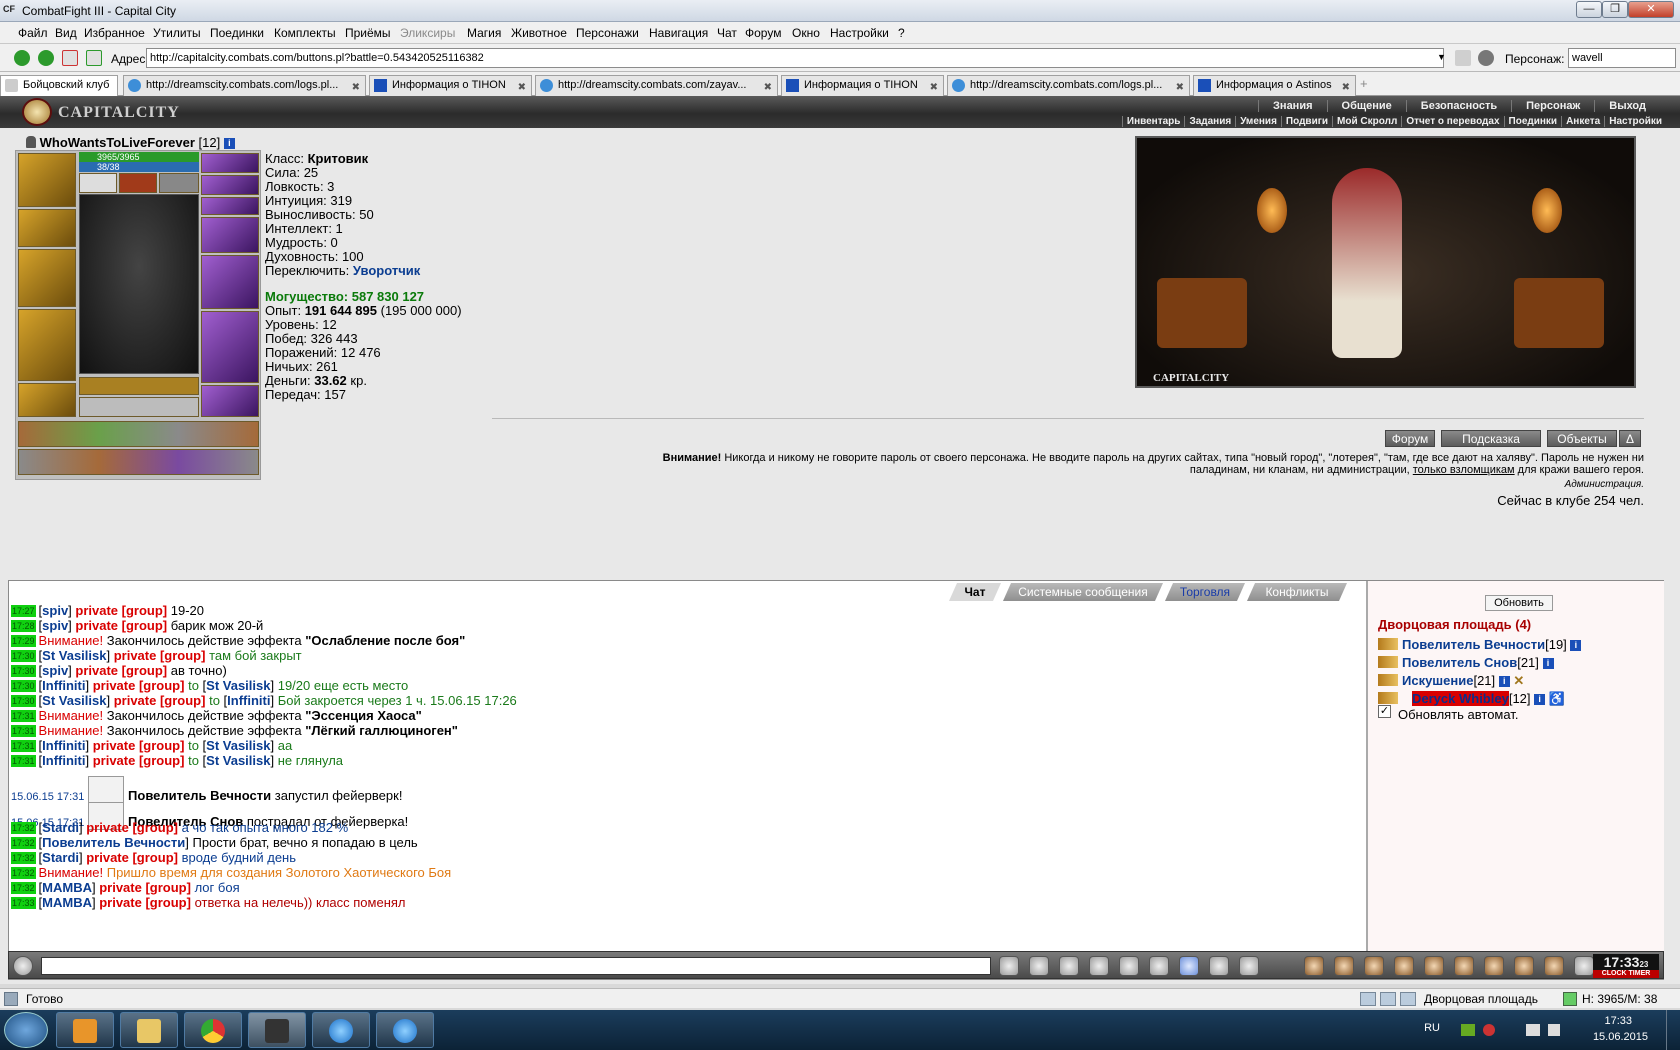  Describe the element at coordinates (248, 700) in the screenshot. I see `recipient-nick: Inffiniti` at that location.